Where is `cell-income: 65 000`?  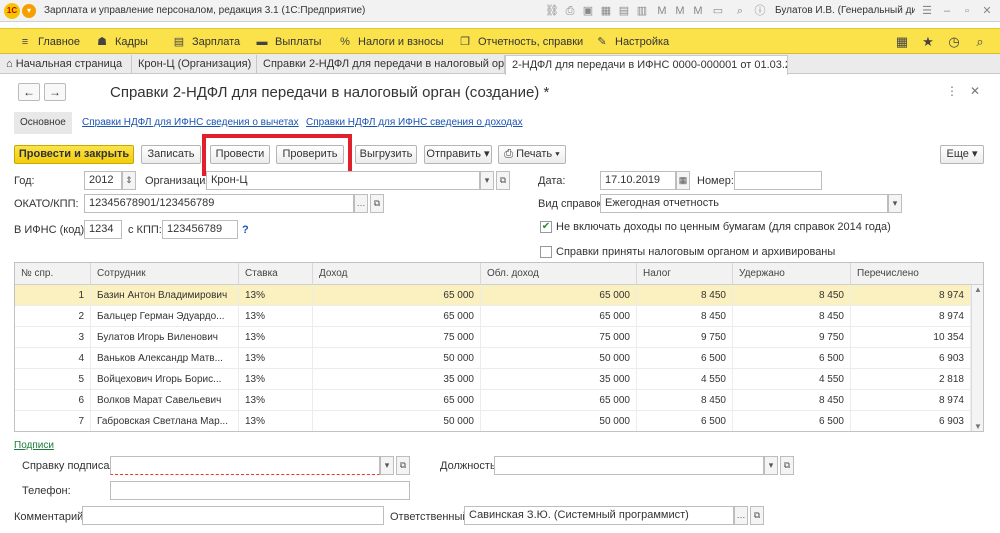
cell-income: 65 000 is located at coordinates (397, 400).